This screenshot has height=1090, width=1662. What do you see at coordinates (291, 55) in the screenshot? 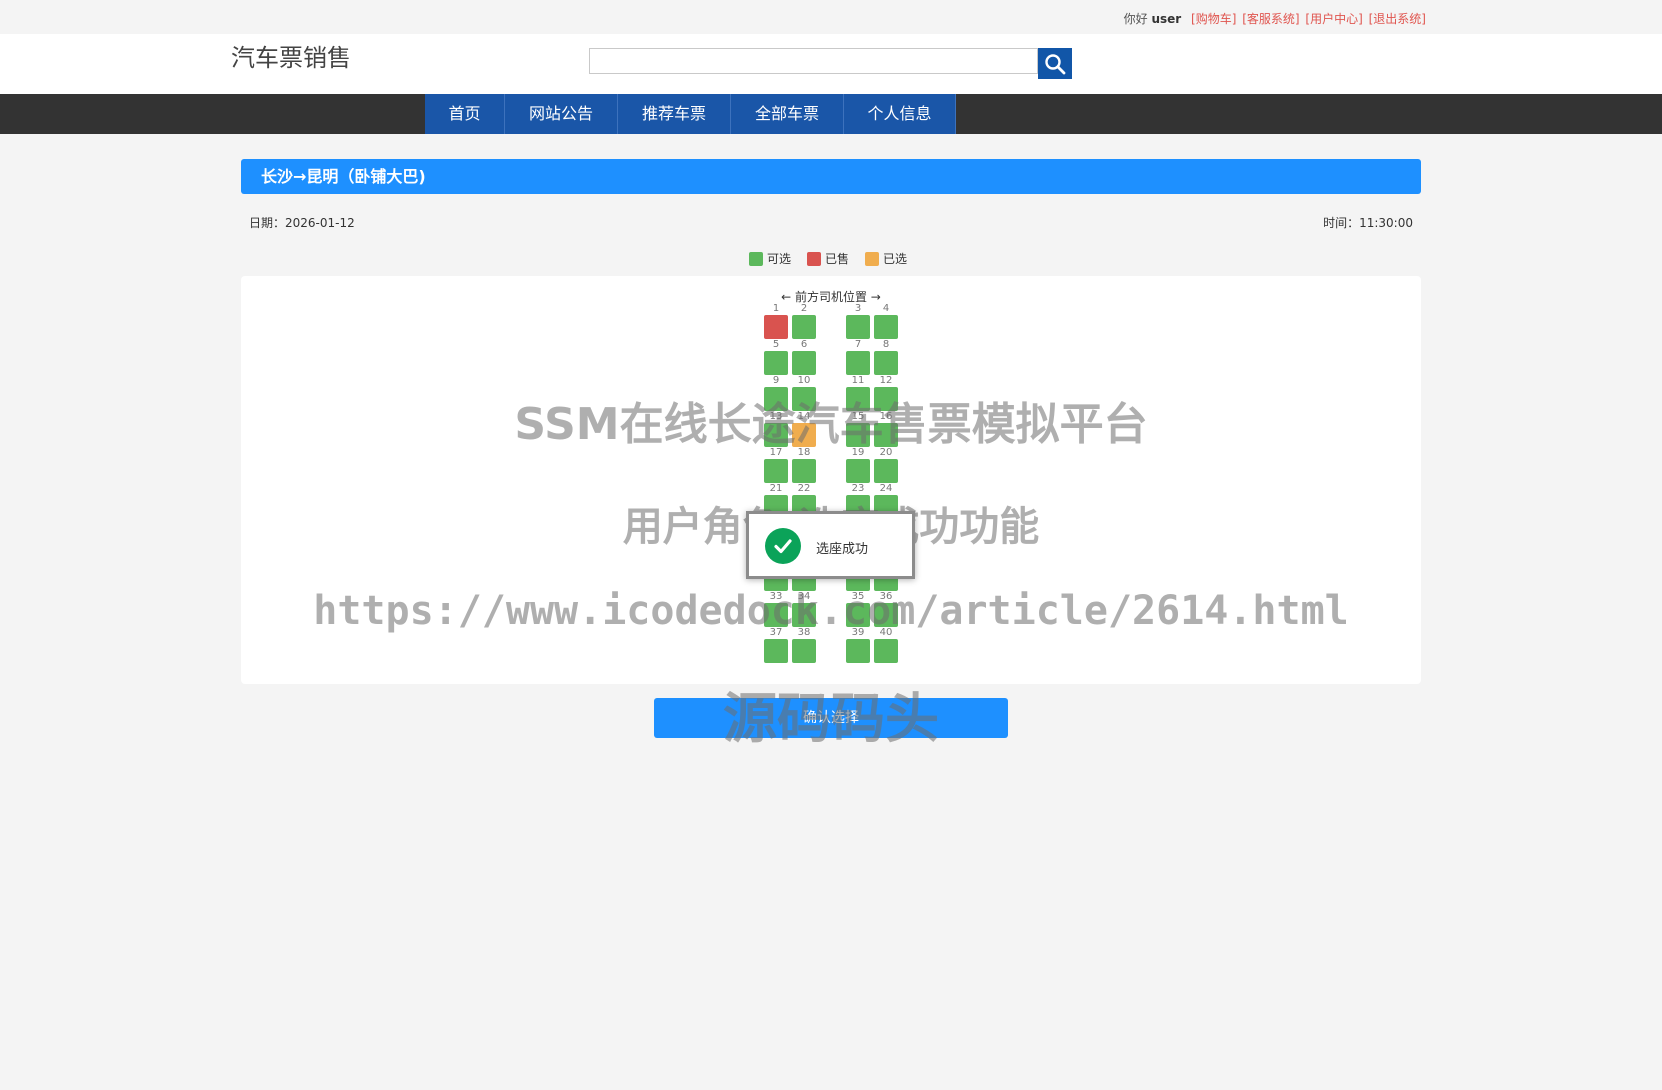
I see `site-logo: 汽车票销售` at bounding box center [291, 55].